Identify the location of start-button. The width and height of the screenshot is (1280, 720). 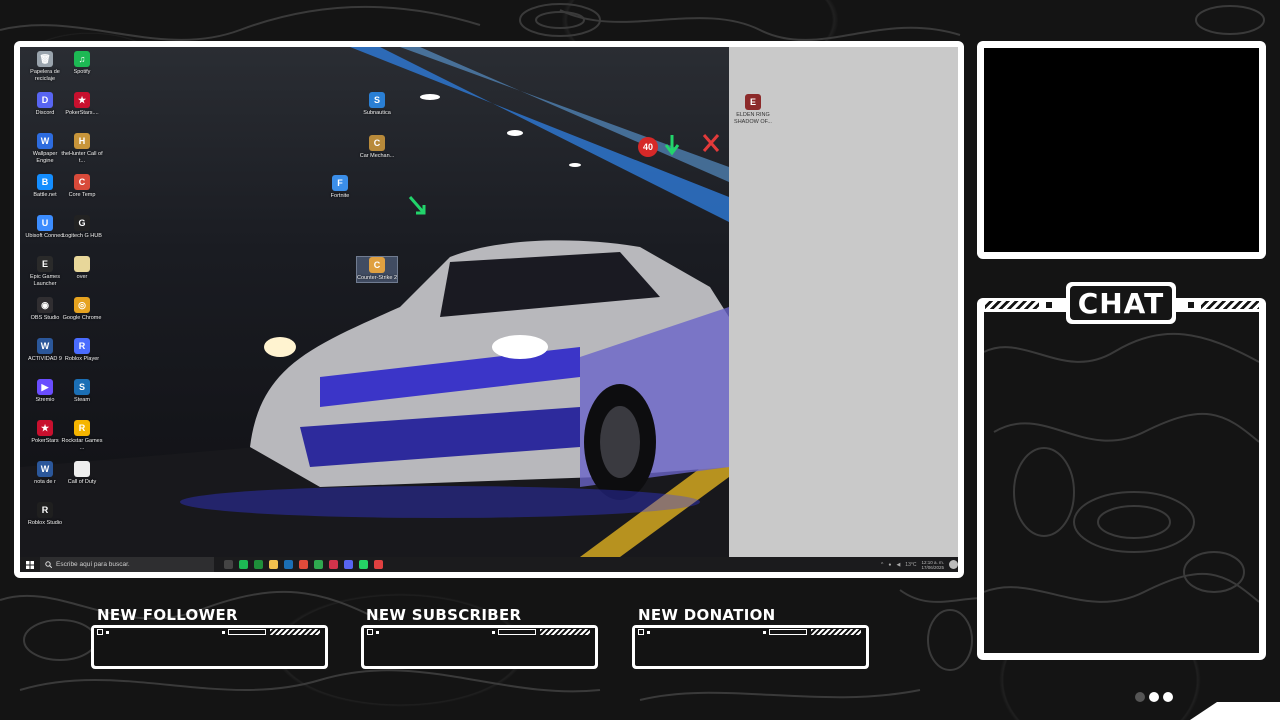
(30, 564).